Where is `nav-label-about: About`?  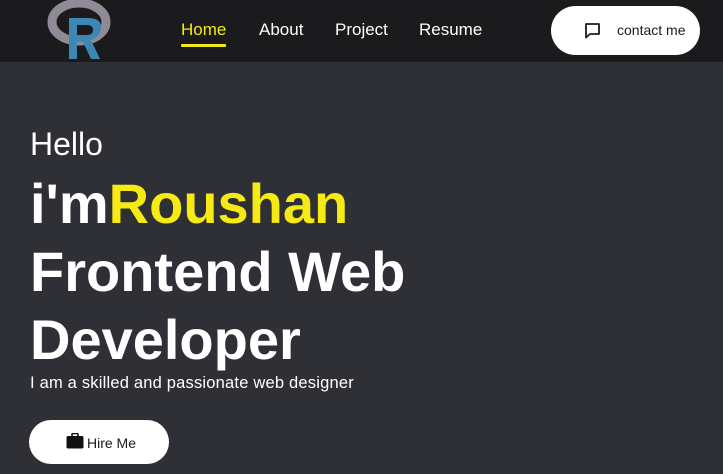
nav-label-about: About is located at coordinates (281, 29).